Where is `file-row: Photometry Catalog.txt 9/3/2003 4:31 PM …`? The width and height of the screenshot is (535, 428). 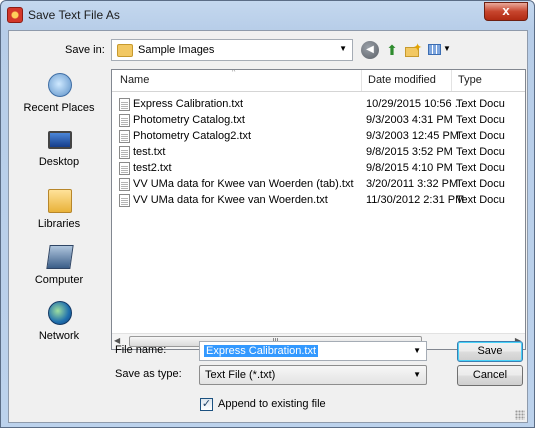
file-row: Photometry Catalog.txt 9/3/2003 4:31 PM … is located at coordinates (318, 121).